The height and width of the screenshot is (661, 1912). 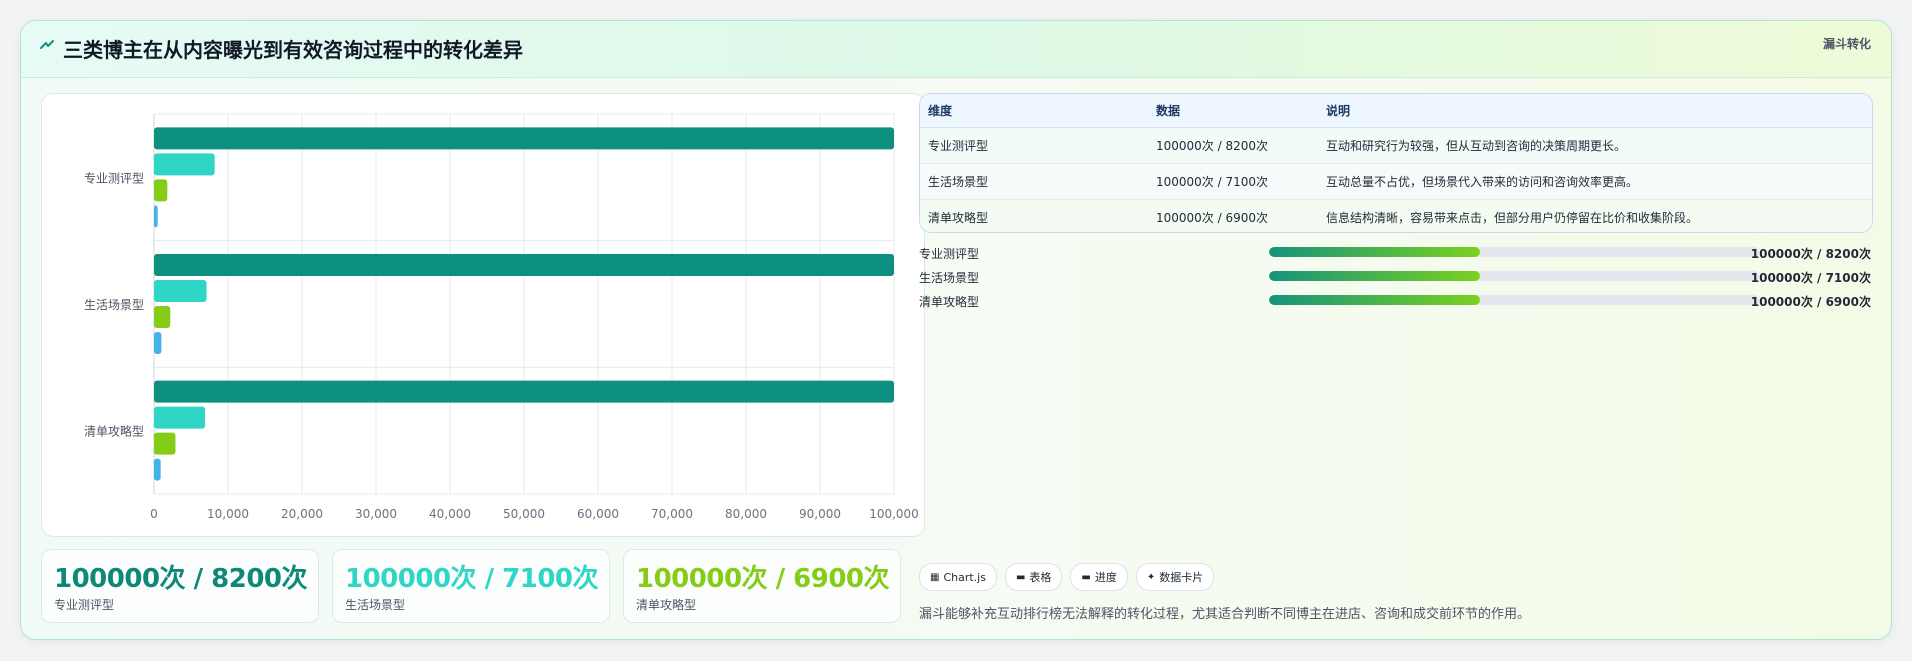 What do you see at coordinates (1595, 111) in the screenshot?
I see `table-header-cell: 说明` at bounding box center [1595, 111].